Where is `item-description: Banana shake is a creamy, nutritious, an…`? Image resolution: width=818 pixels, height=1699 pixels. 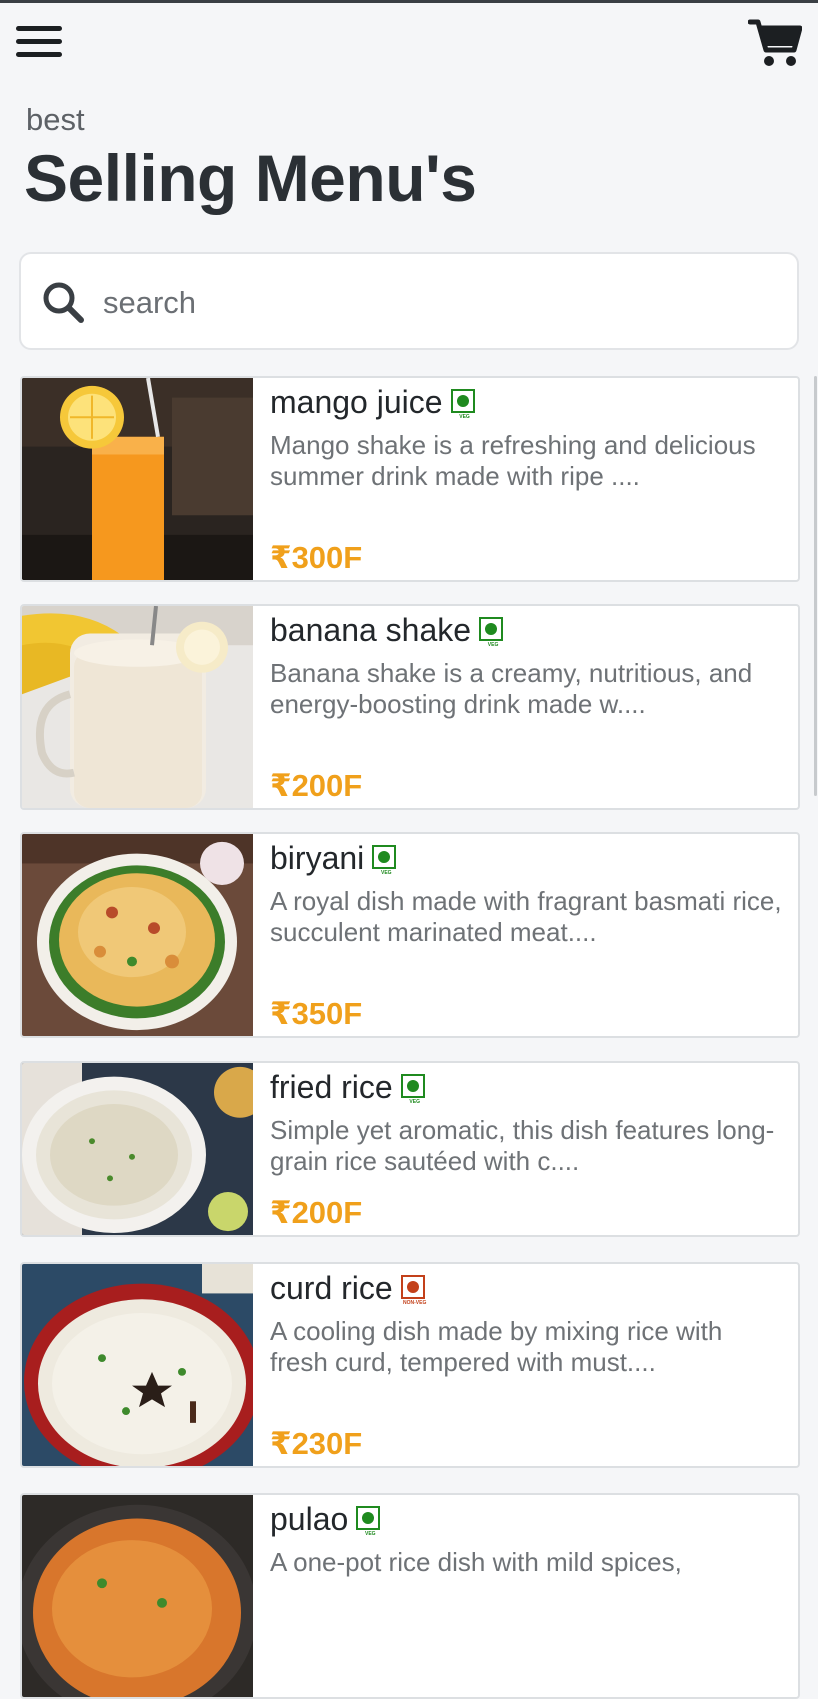
item-description: Banana shake is a creamy, nutritious, an… is located at coordinates (511, 688).